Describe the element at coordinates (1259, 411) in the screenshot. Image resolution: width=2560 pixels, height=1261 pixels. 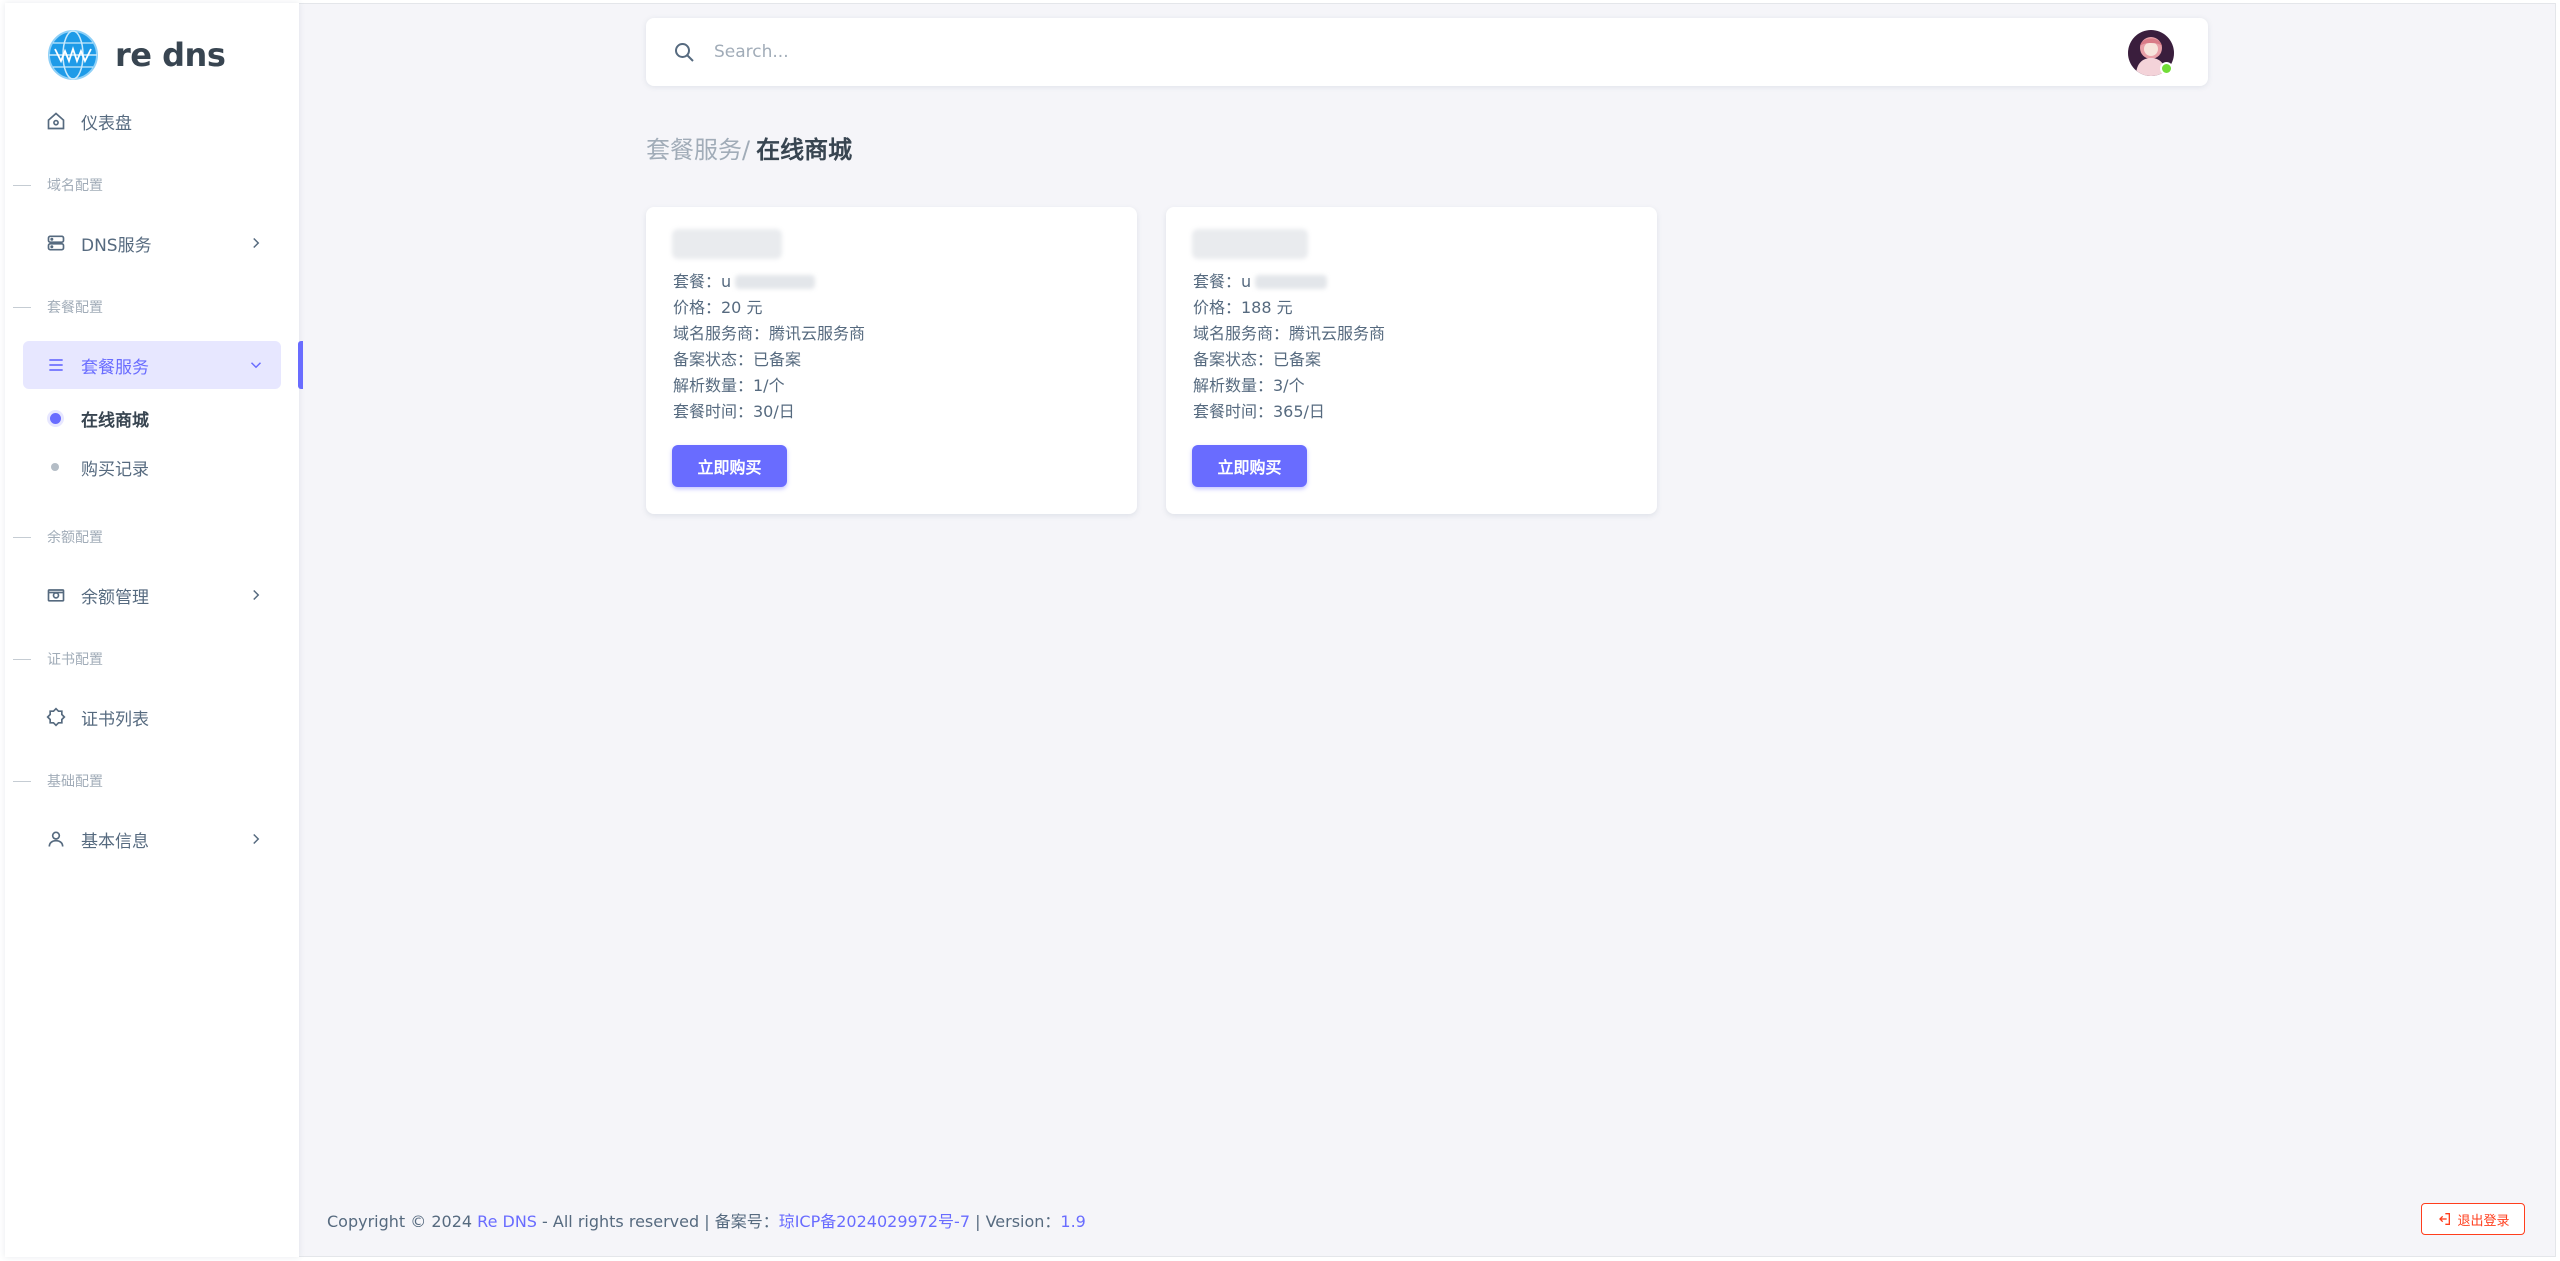
I see `duration-row: 套餐时间：365/日` at that location.